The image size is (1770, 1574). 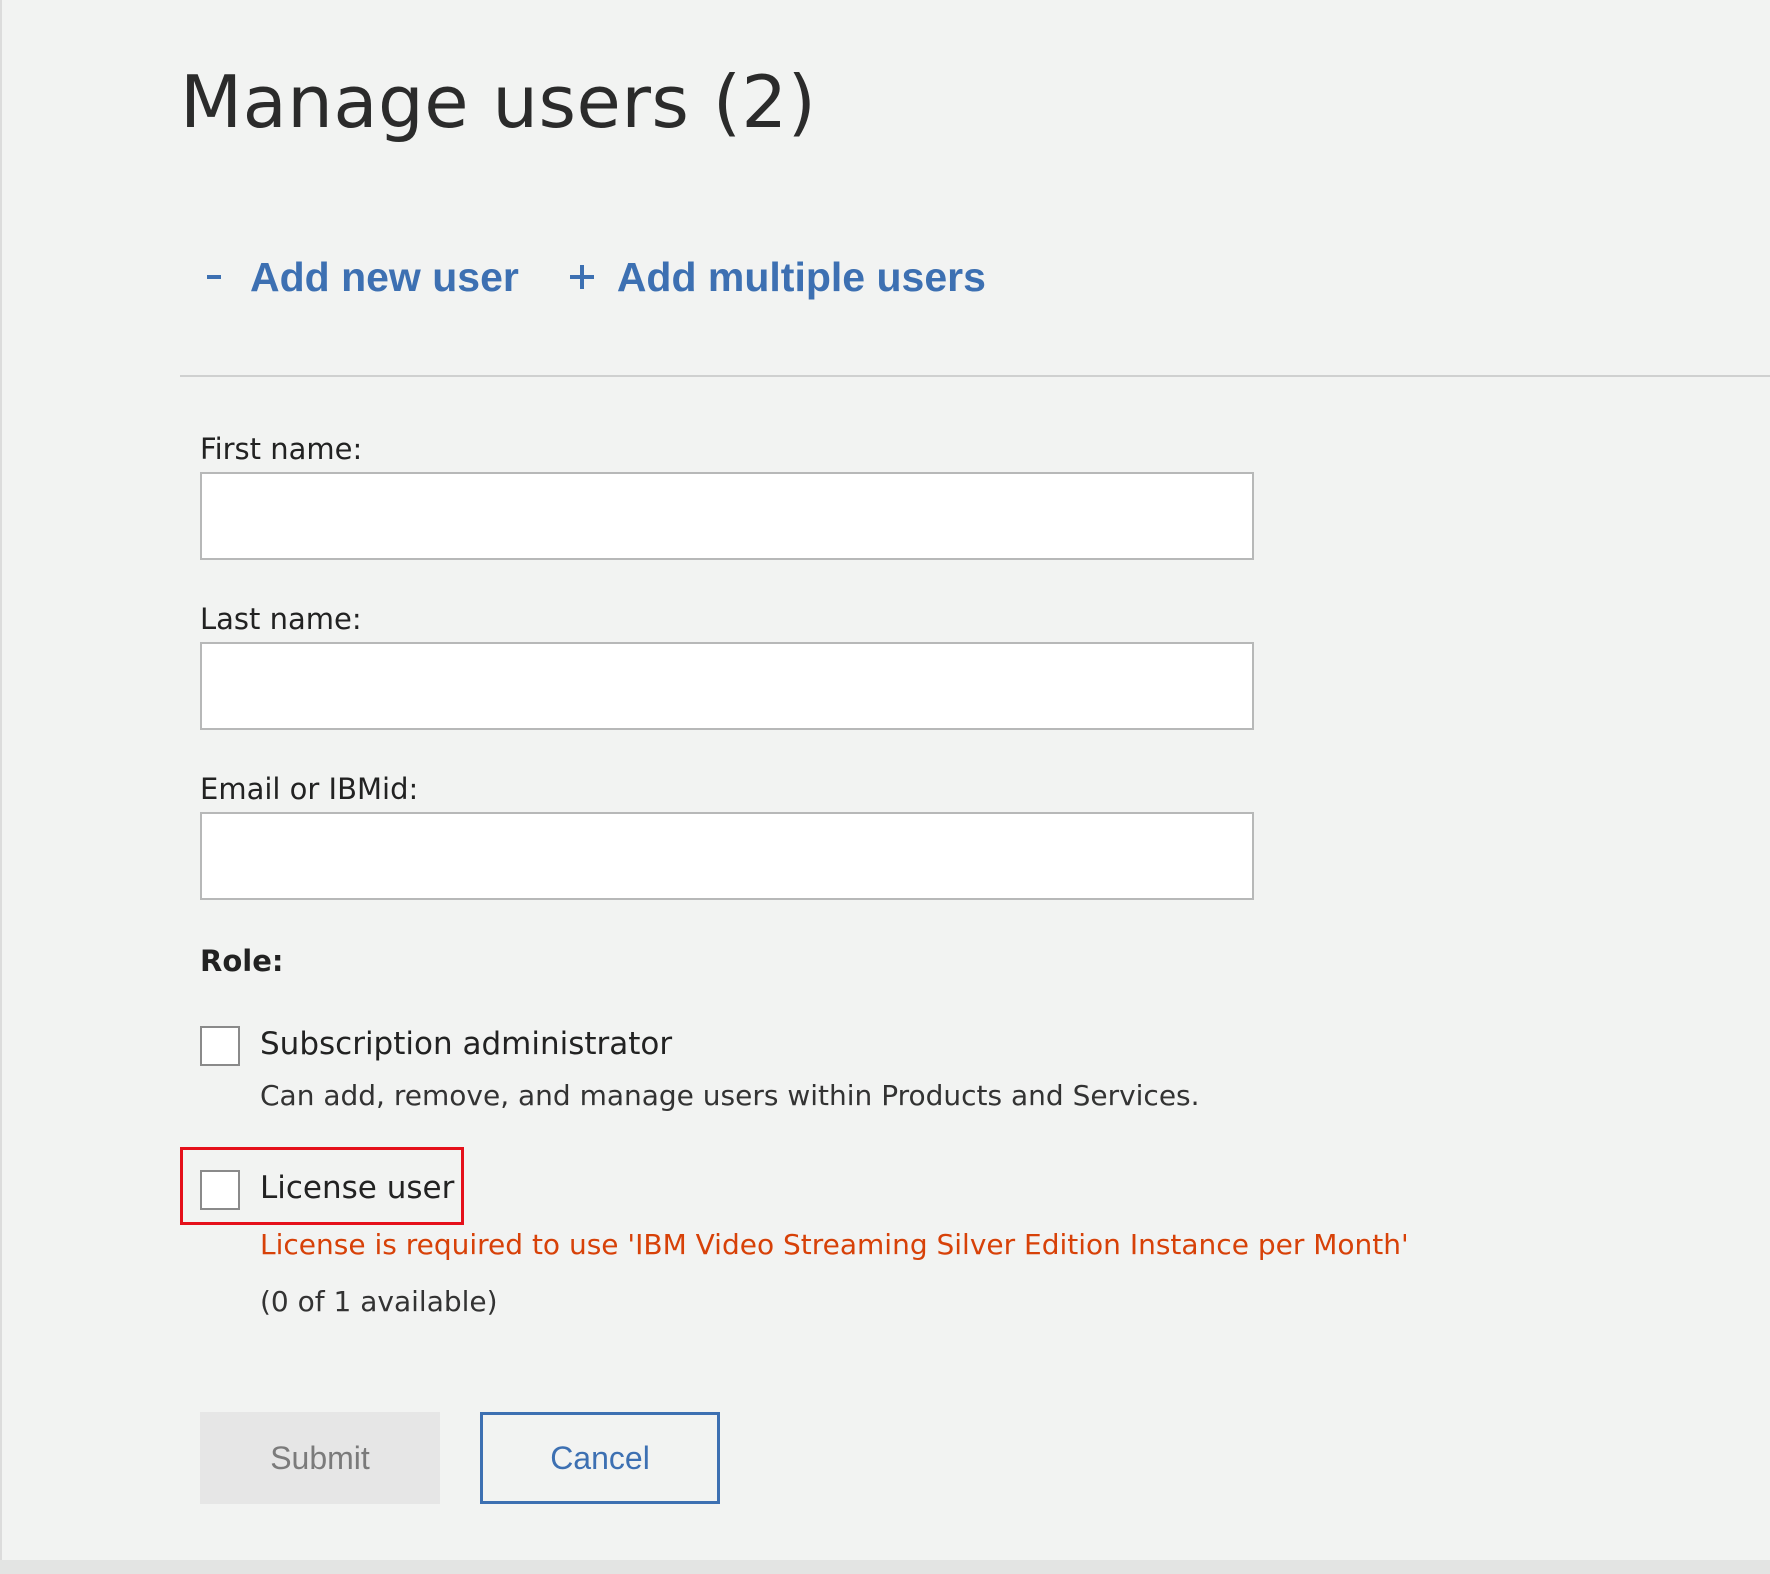 What do you see at coordinates (975, 376) in the screenshot?
I see `section-divider` at bounding box center [975, 376].